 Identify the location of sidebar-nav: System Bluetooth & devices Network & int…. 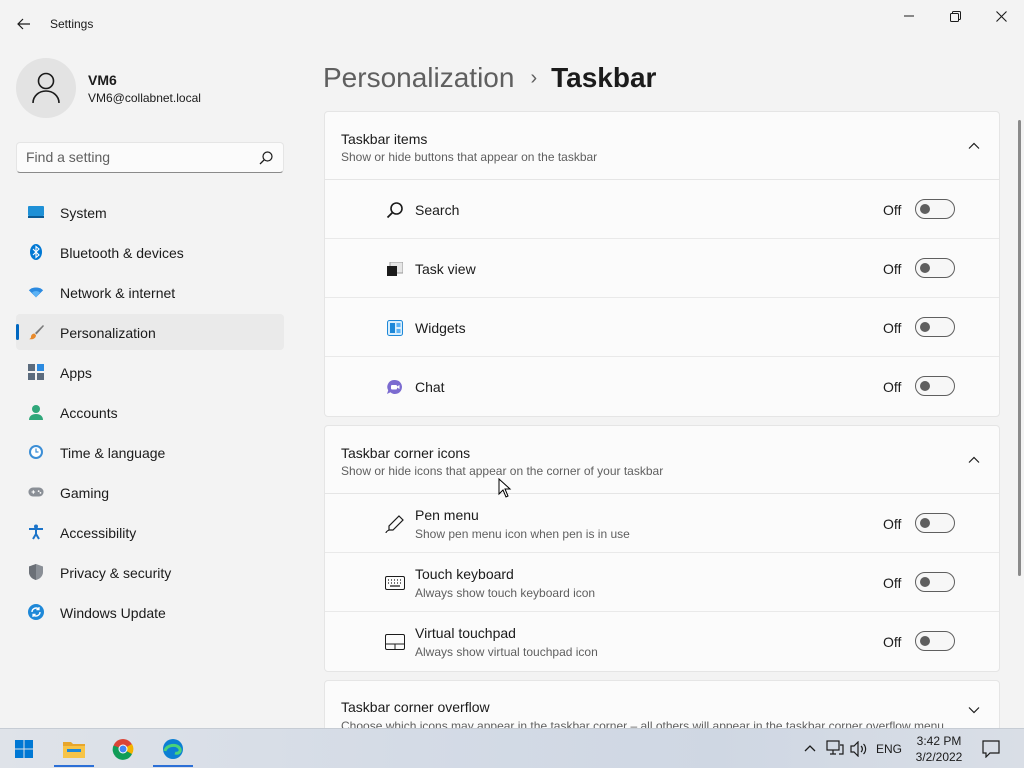
(150, 414).